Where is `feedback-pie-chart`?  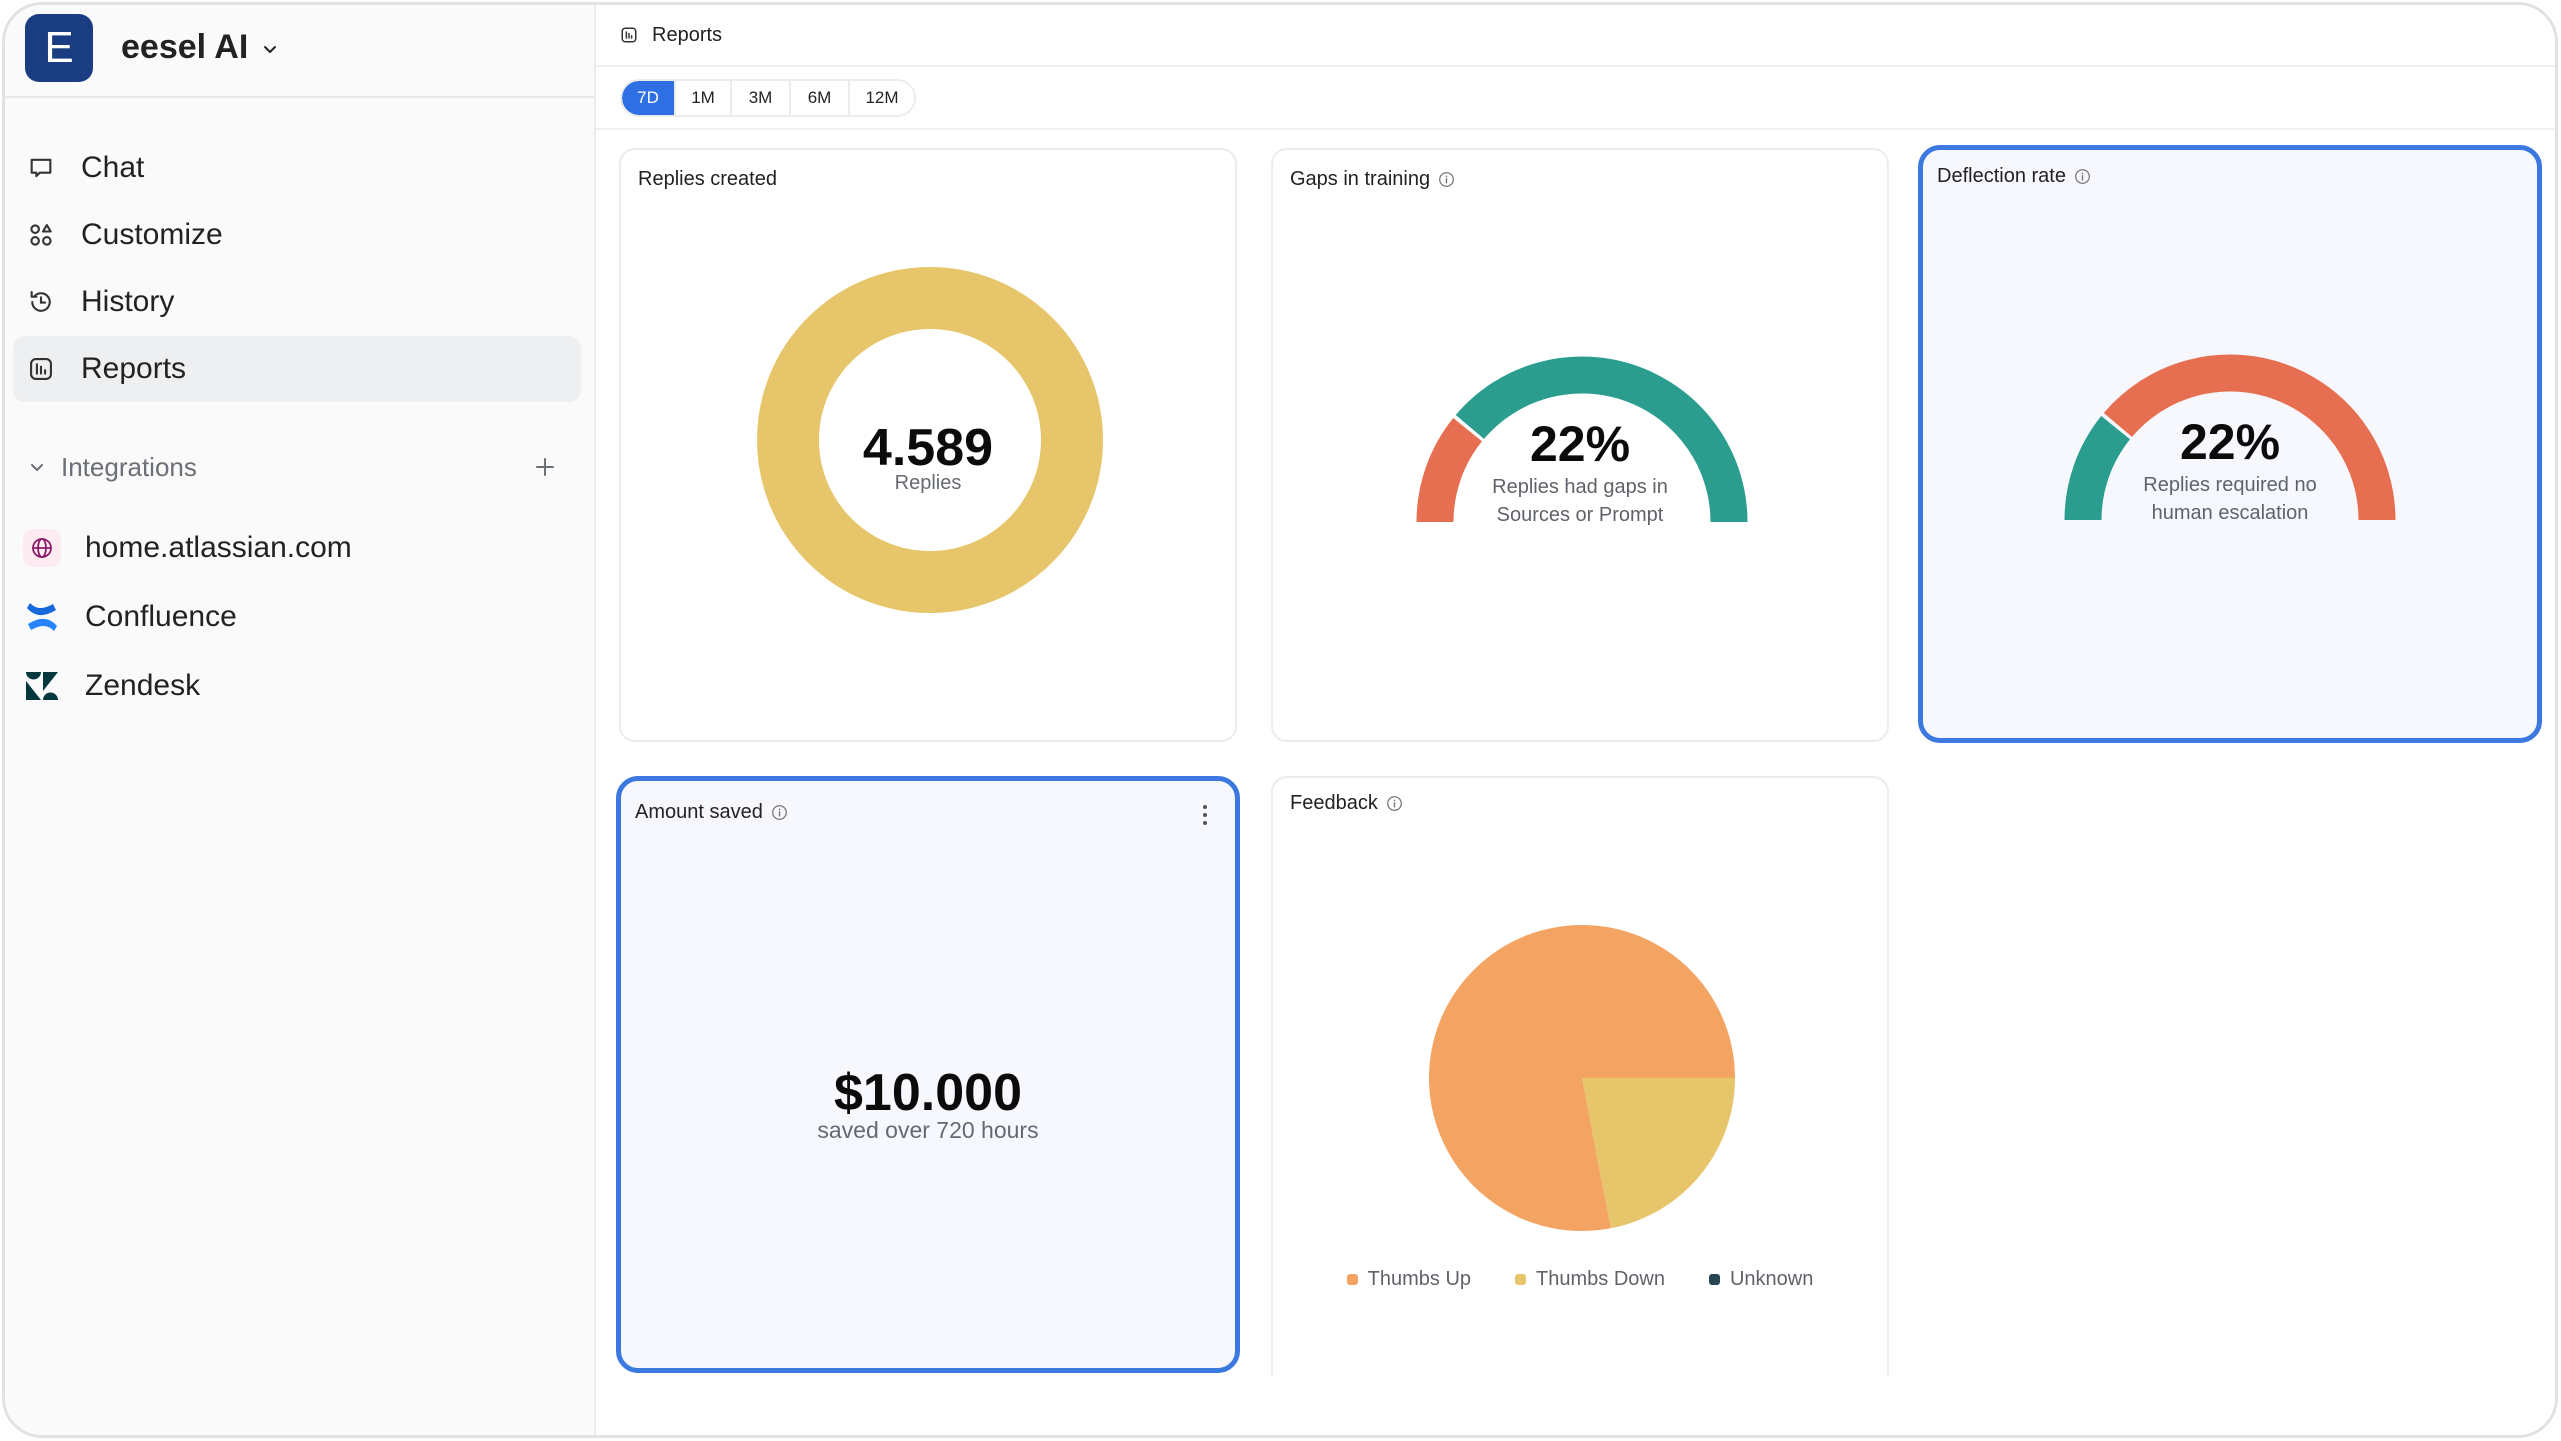
feedback-pie-chart is located at coordinates (1582, 1078).